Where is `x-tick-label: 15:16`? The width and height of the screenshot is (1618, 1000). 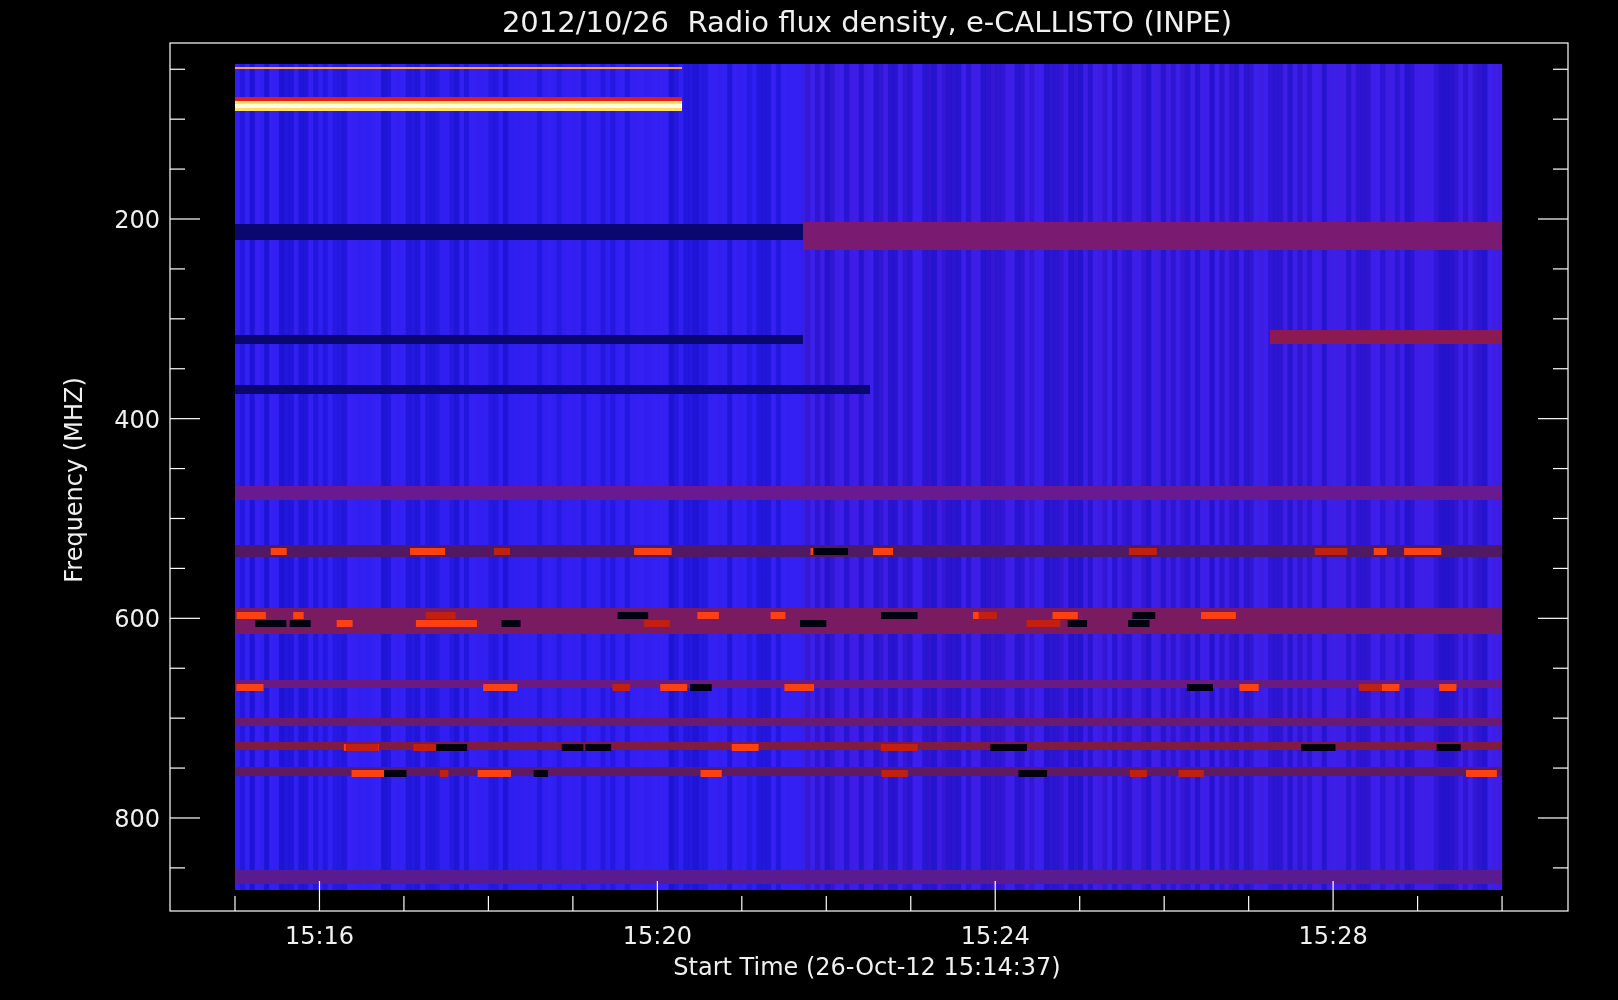
x-tick-label: 15:16 is located at coordinates (319, 936).